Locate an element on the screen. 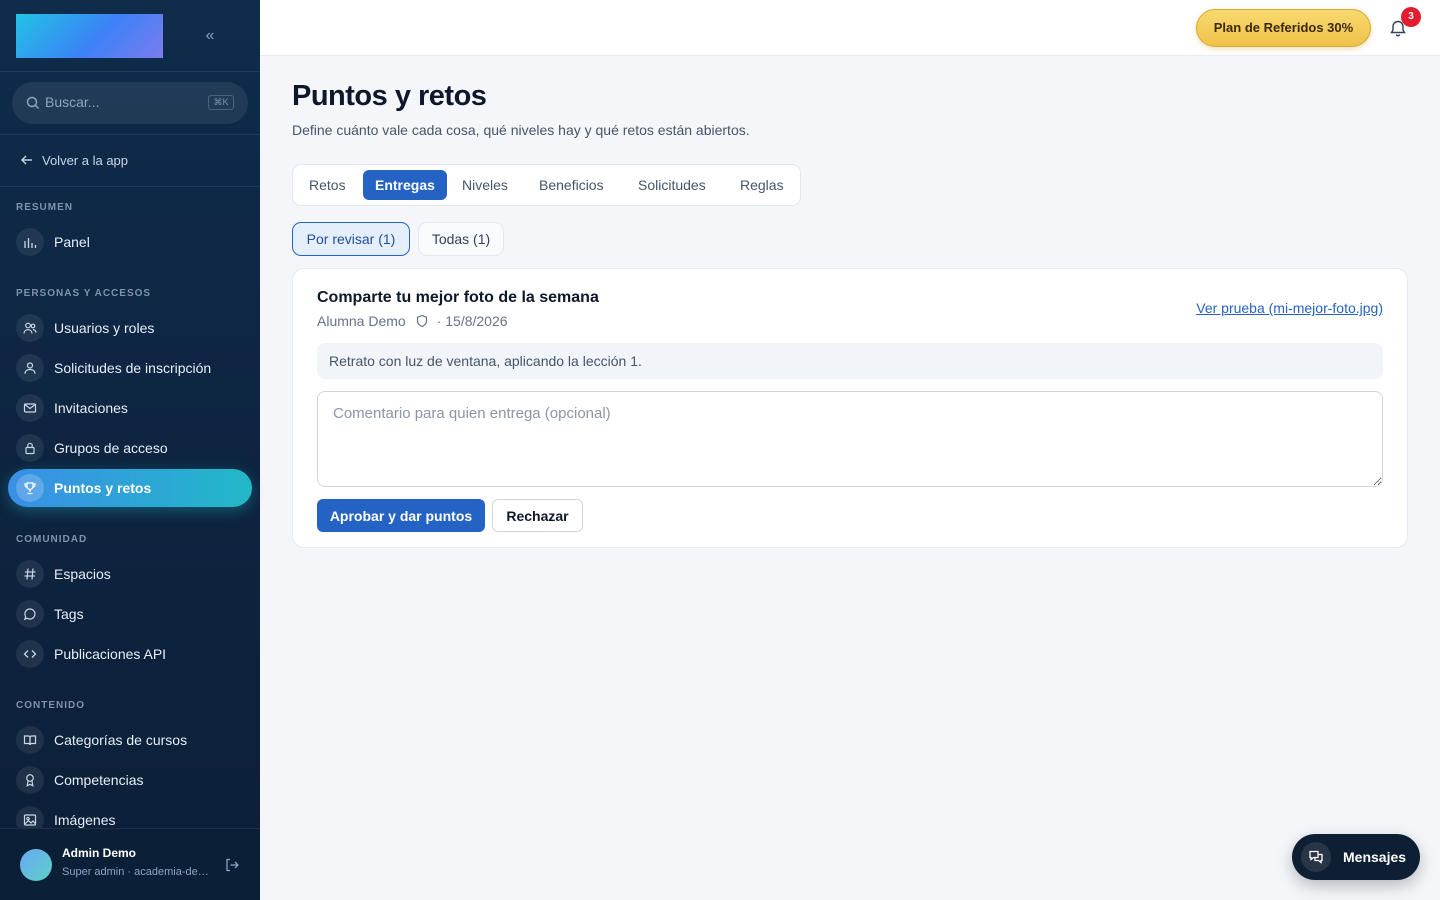  sidebar-item-grupos: Grupos de acceso is located at coordinates (130, 448).